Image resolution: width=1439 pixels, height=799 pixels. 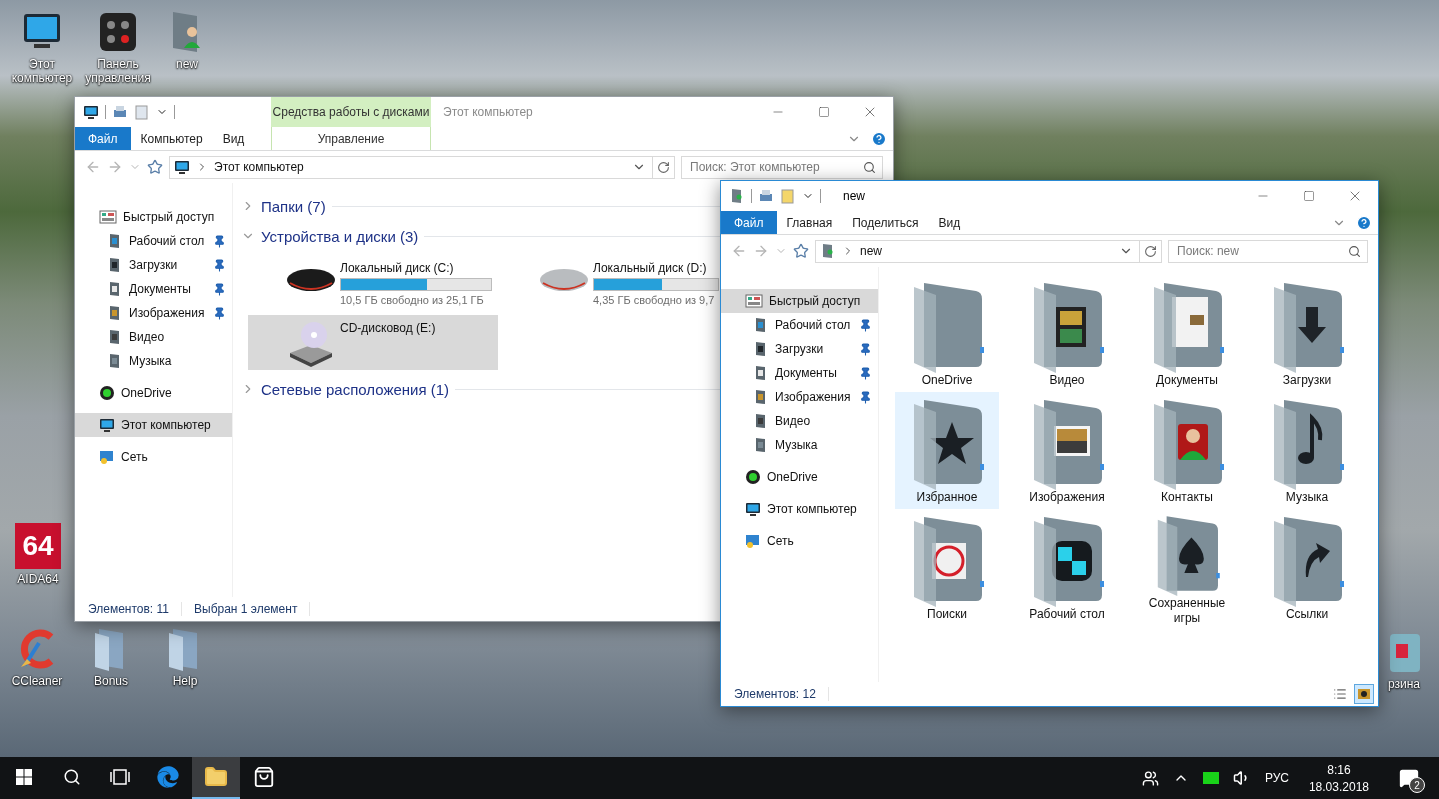 What do you see at coordinates (171, 138) in the screenshot?
I see `ribbon-tab: Компьютер` at bounding box center [171, 138].